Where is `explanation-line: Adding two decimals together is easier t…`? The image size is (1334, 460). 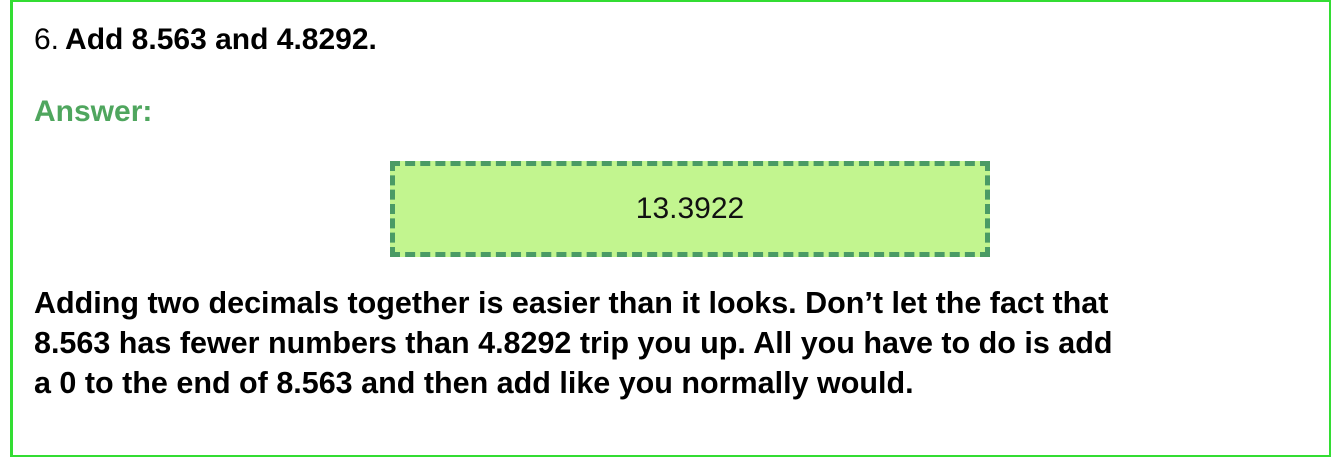 explanation-line: Adding two decimals together is easier t… is located at coordinates (571, 303).